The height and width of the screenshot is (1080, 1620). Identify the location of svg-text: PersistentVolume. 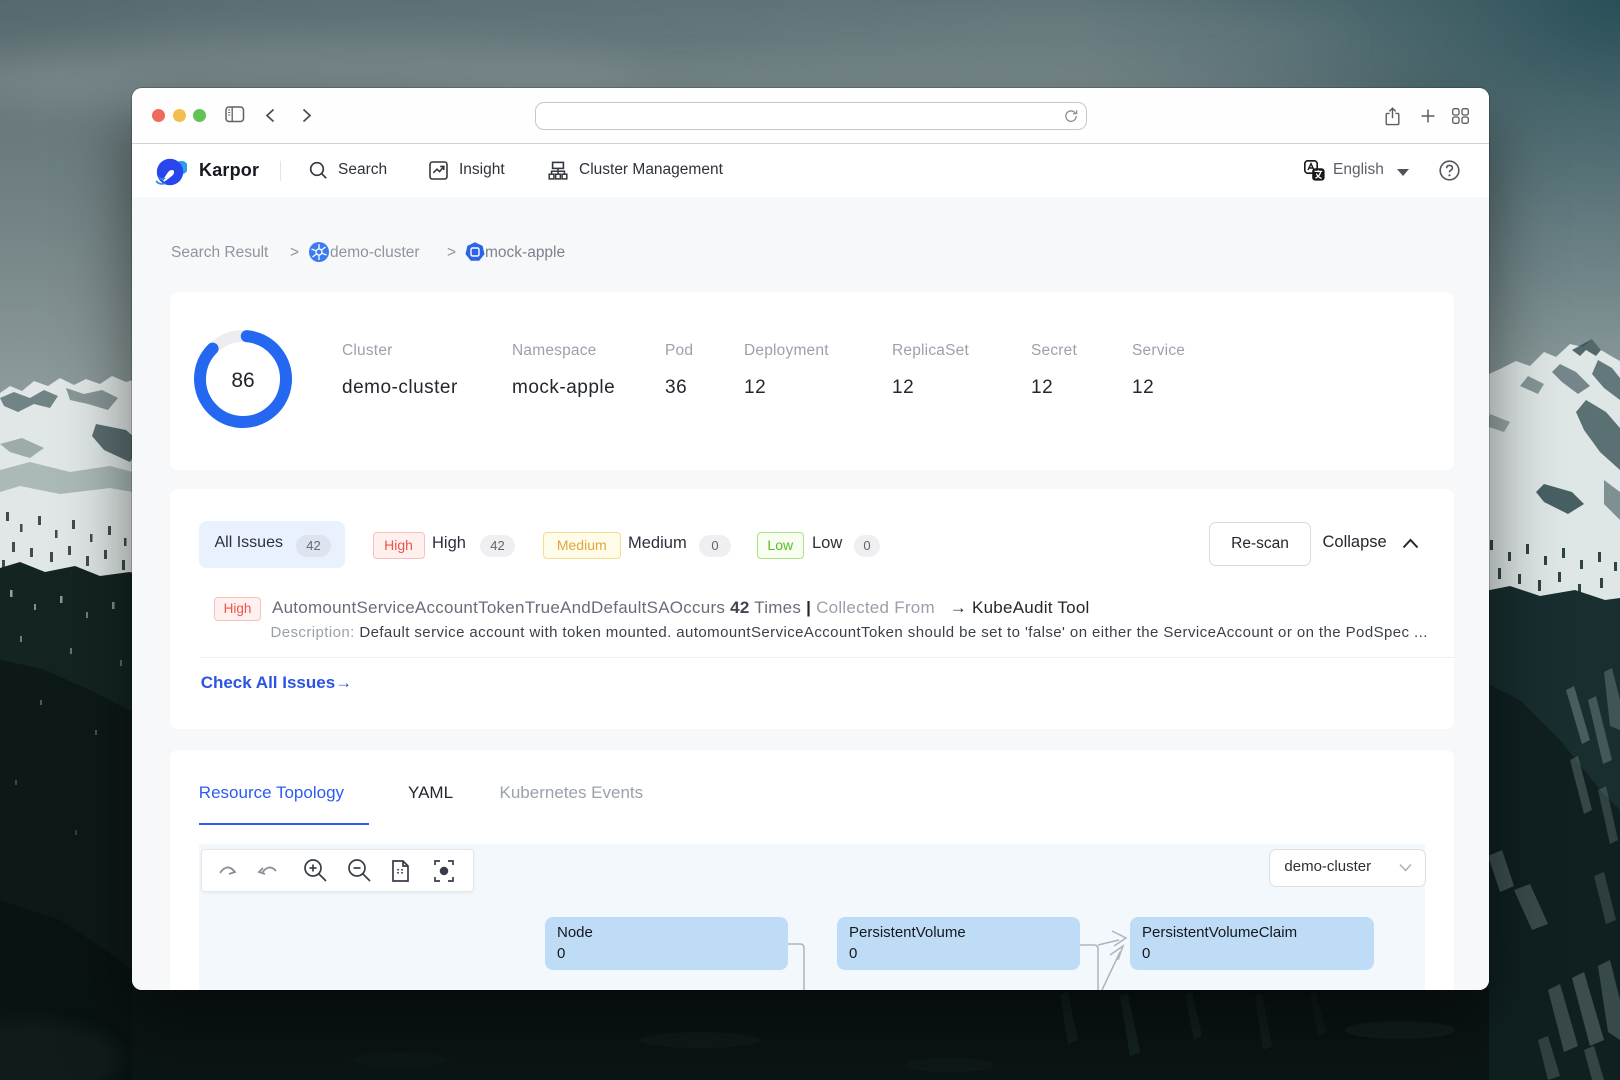
(907, 932).